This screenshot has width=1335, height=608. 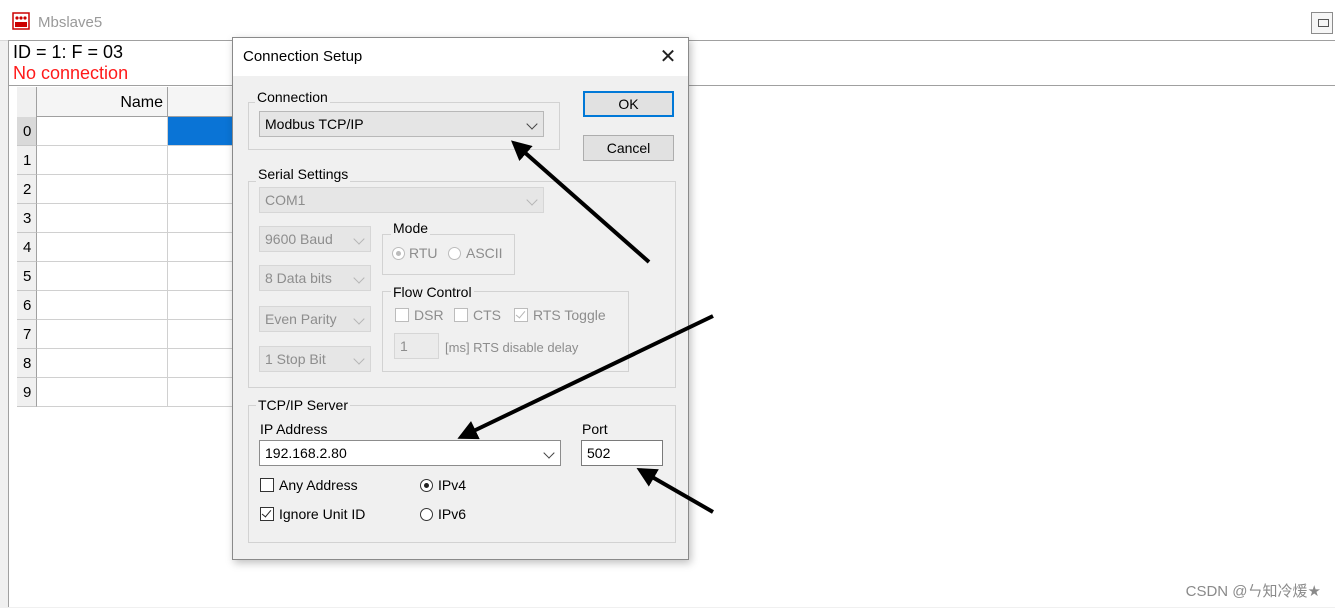 I want to click on row-header: 0, so click(x=27, y=131).